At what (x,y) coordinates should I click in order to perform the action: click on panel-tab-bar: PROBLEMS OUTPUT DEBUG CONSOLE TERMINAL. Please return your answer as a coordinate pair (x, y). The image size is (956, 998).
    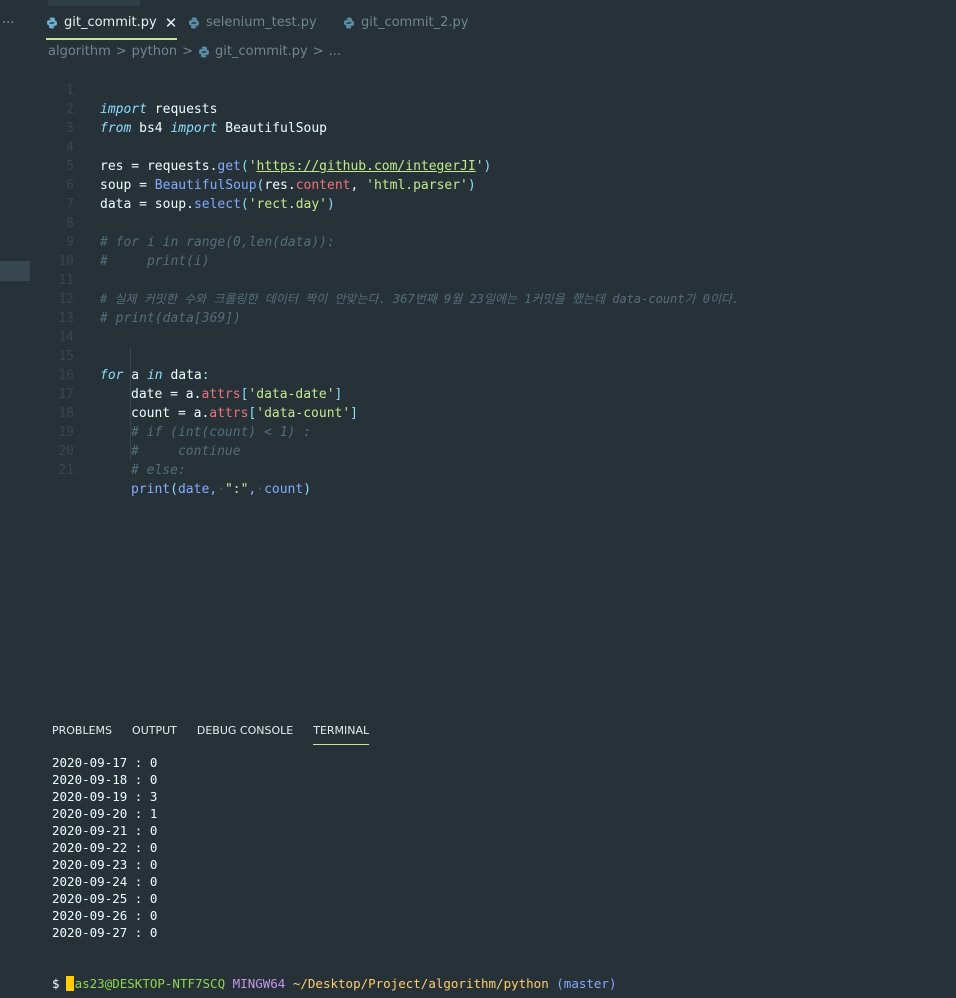
    Looking at the image, I should click on (220, 734).